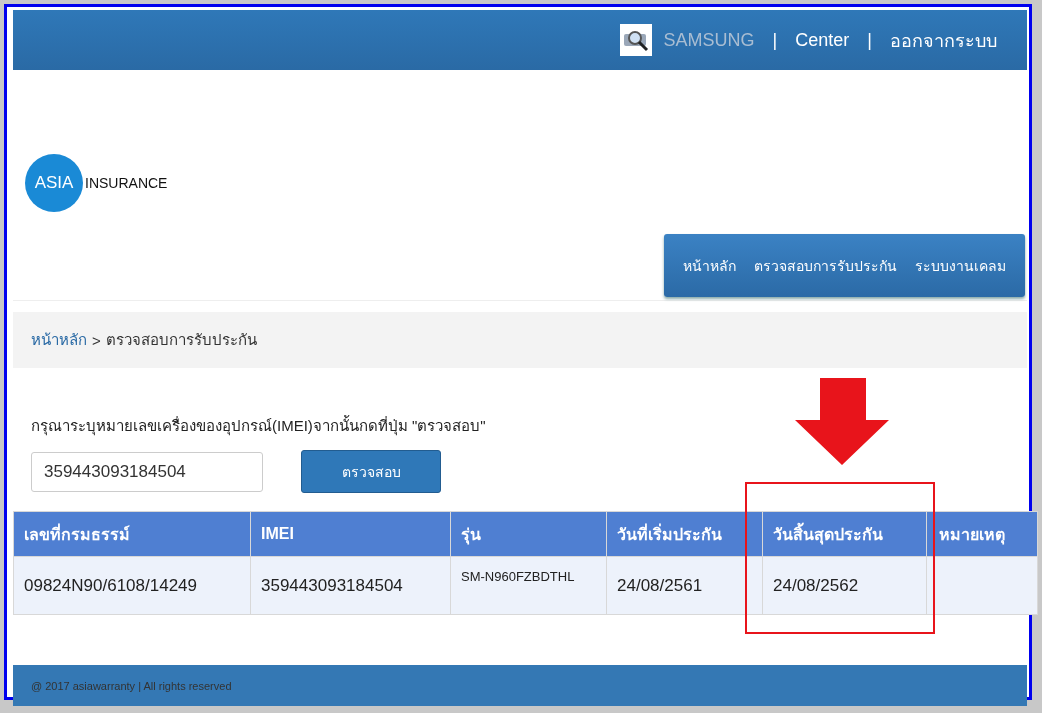  What do you see at coordinates (371, 471) in the screenshot?
I see `check-button: ตรวจสอบ` at bounding box center [371, 471].